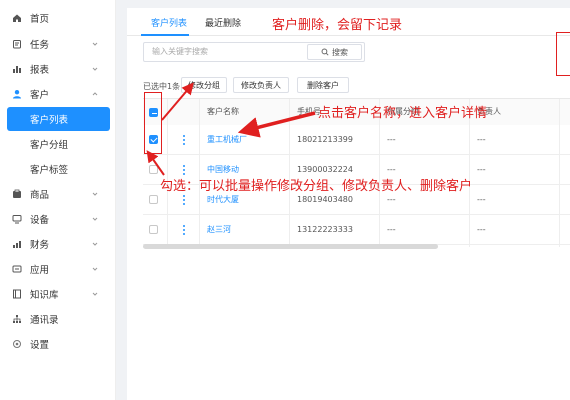 The height and width of the screenshot is (400, 570). Describe the element at coordinates (165, 35) in the screenshot. I see `tab-active-underline` at that location.